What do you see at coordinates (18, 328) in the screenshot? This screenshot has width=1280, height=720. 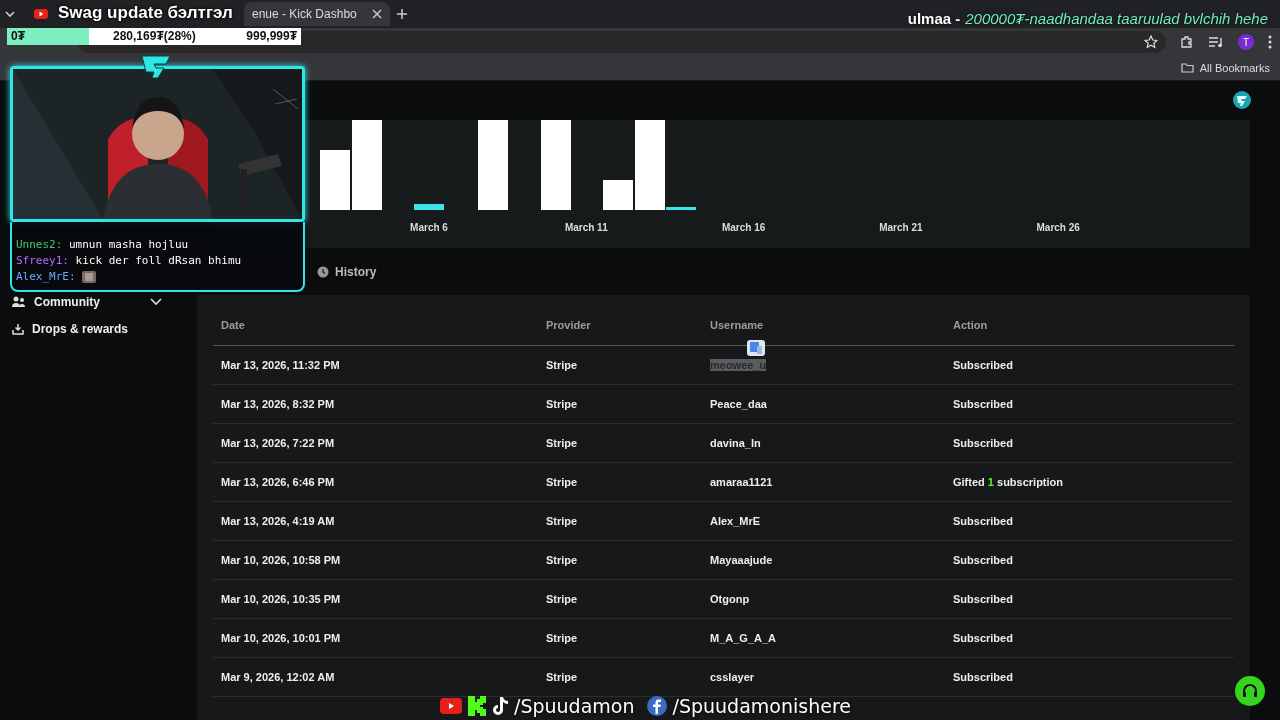 I see `gift-tray-icon` at bounding box center [18, 328].